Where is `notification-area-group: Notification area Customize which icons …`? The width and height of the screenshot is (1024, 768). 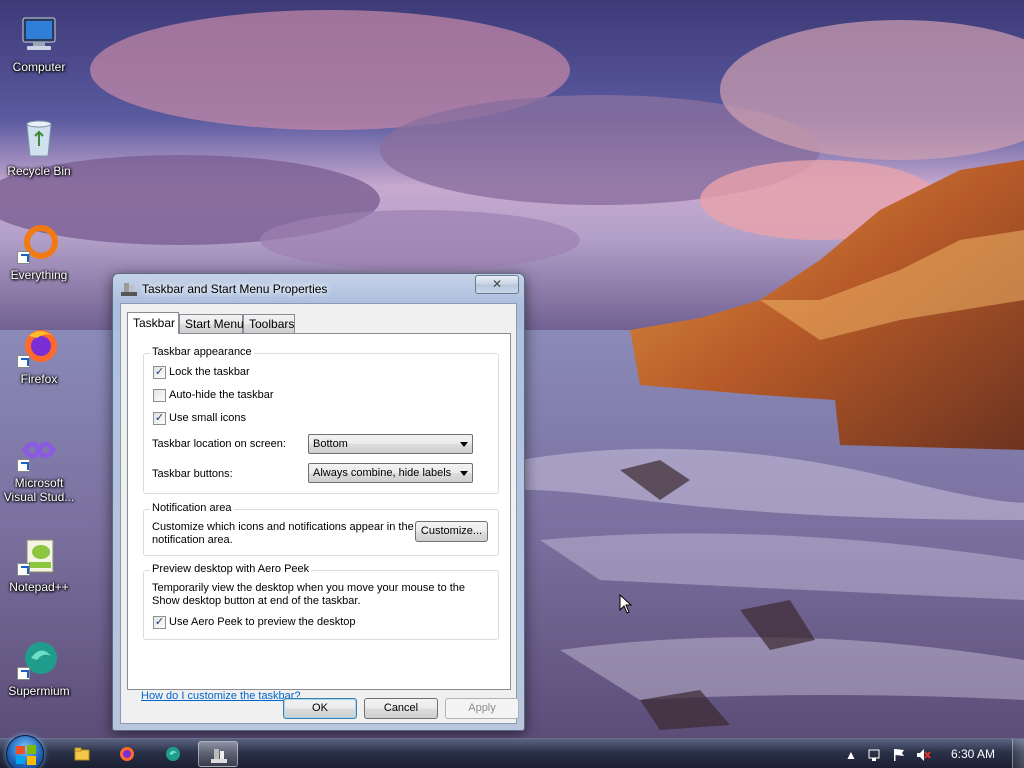 notification-area-group: Notification area Customize which icons … is located at coordinates (321, 529).